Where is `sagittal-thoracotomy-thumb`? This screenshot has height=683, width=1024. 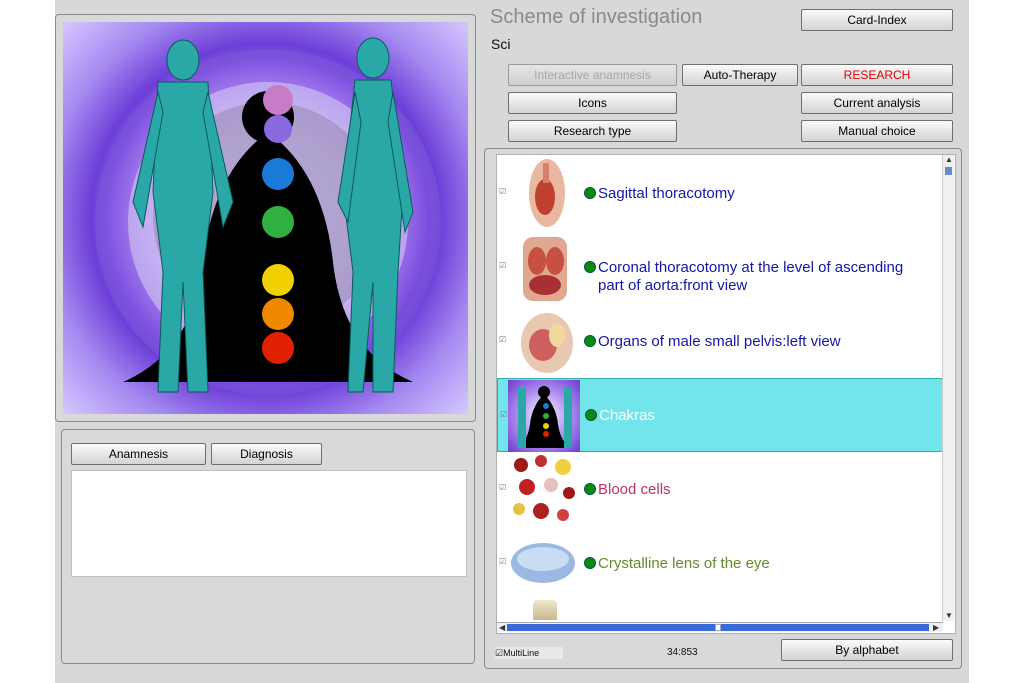 sagittal-thoracotomy-thumb is located at coordinates (543, 193).